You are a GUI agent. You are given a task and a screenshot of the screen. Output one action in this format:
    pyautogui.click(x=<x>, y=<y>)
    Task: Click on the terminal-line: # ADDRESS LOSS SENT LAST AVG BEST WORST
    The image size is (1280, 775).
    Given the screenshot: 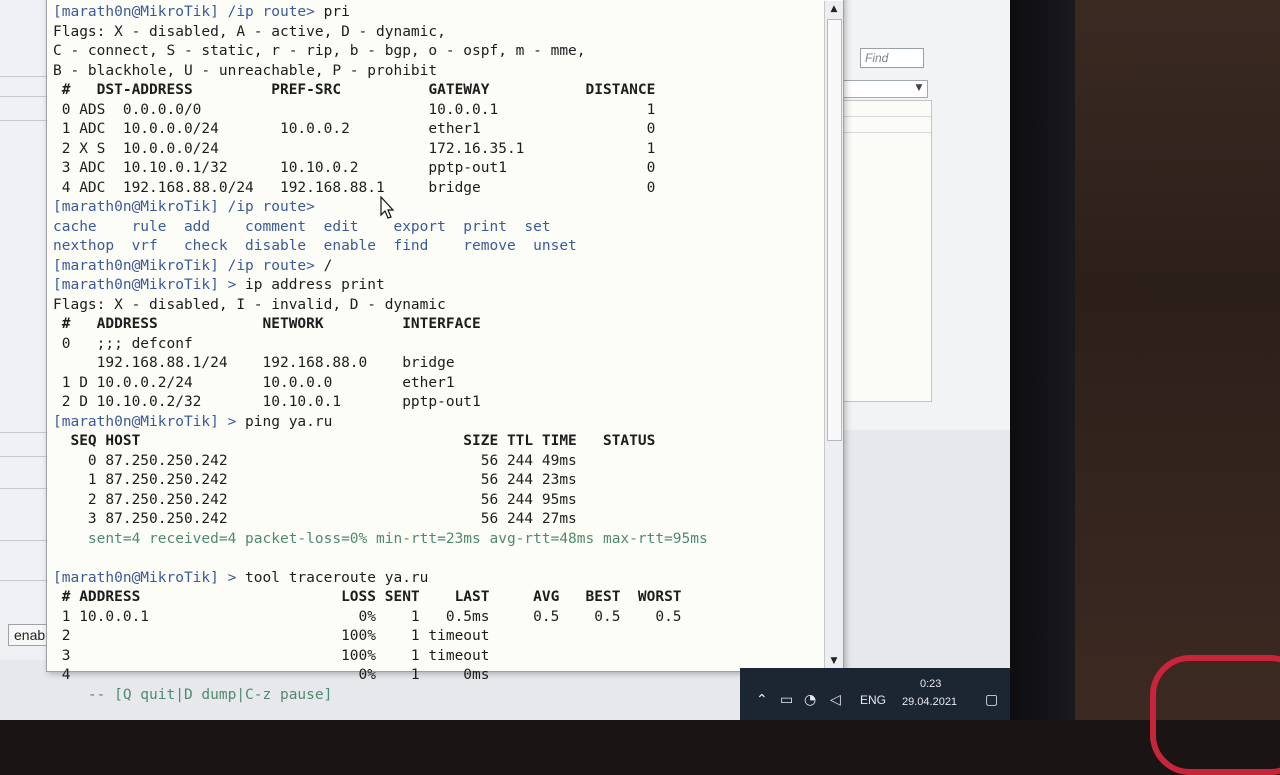 What is the action you would take?
    pyautogui.click(x=367, y=597)
    